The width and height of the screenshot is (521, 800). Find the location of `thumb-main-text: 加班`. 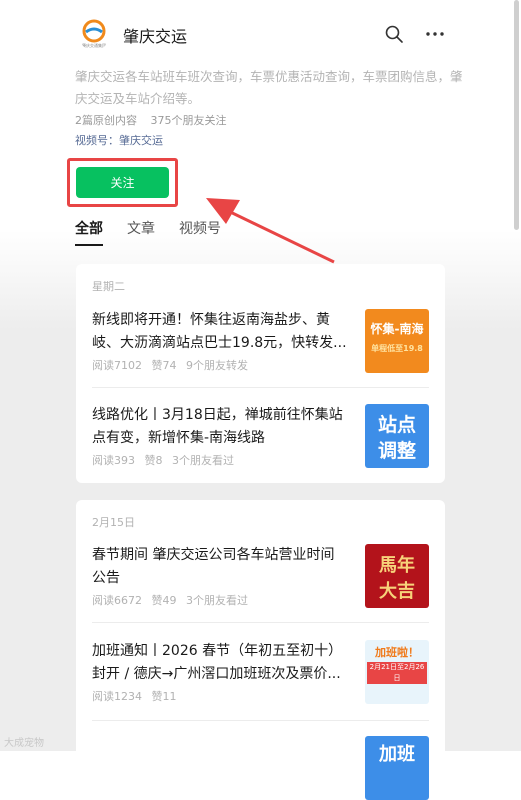

thumb-main-text: 加班 is located at coordinates (397, 754).